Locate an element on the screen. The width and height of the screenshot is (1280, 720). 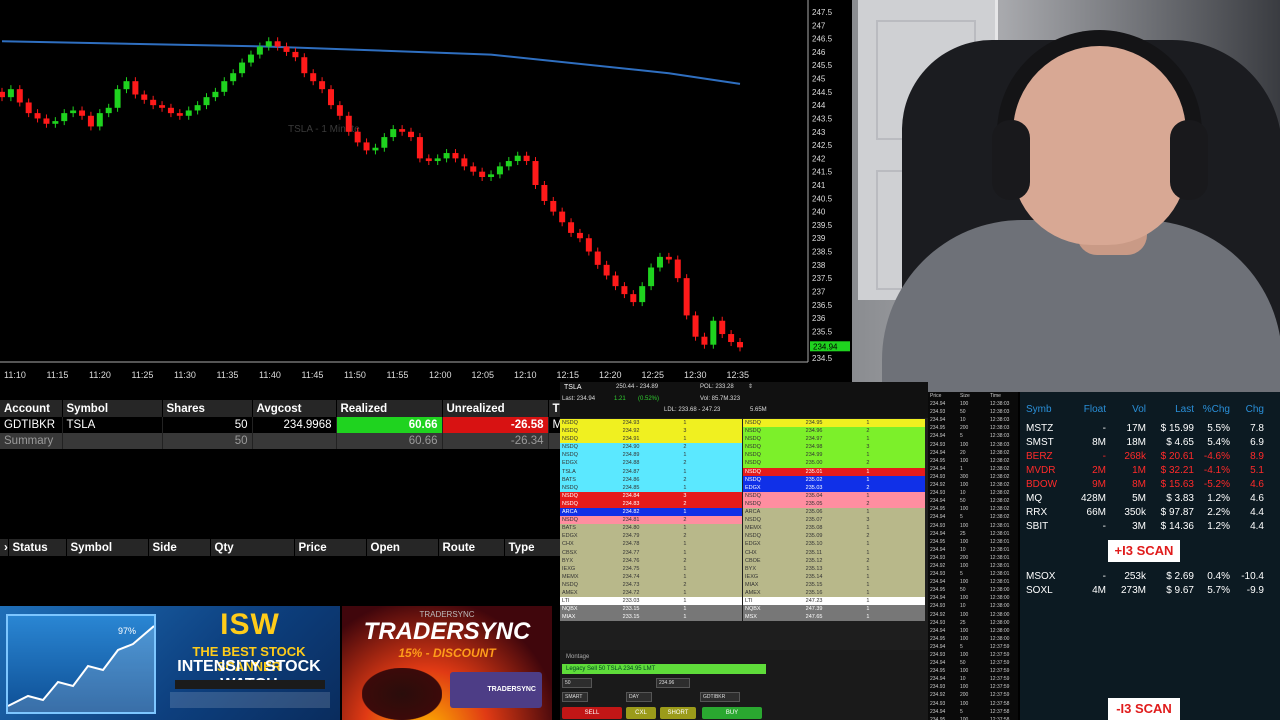
bid-row: TSLA 234.87 1 is located at coordinates (651, 471).